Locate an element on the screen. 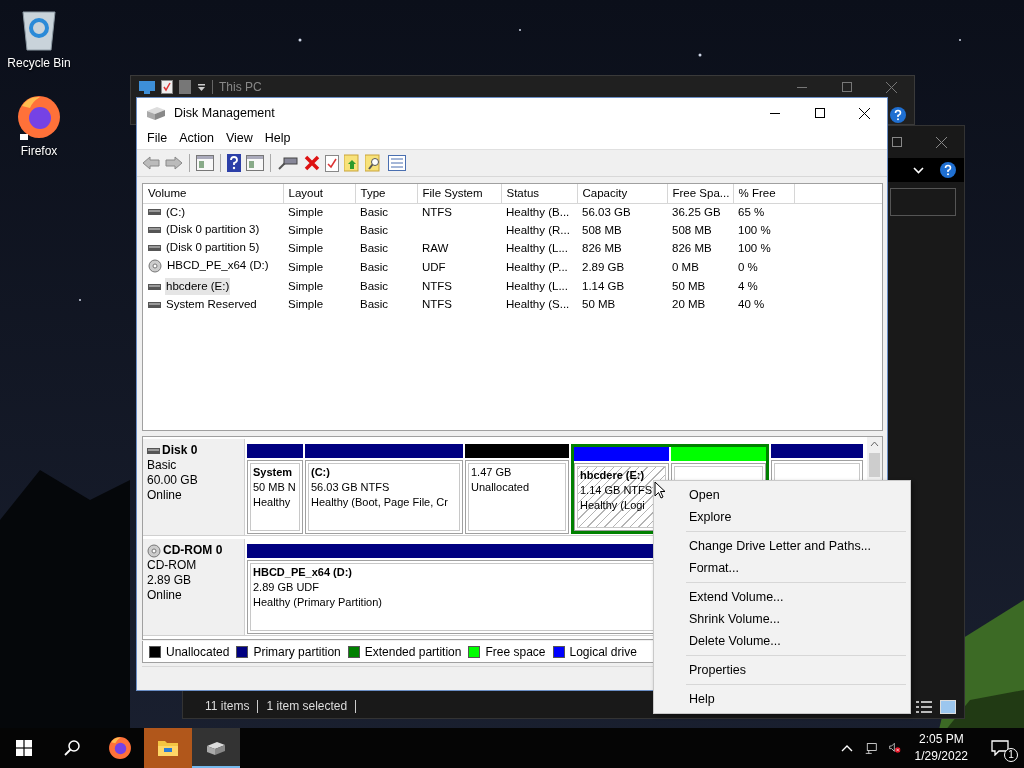  disk-info: Basic is located at coordinates (162, 465).